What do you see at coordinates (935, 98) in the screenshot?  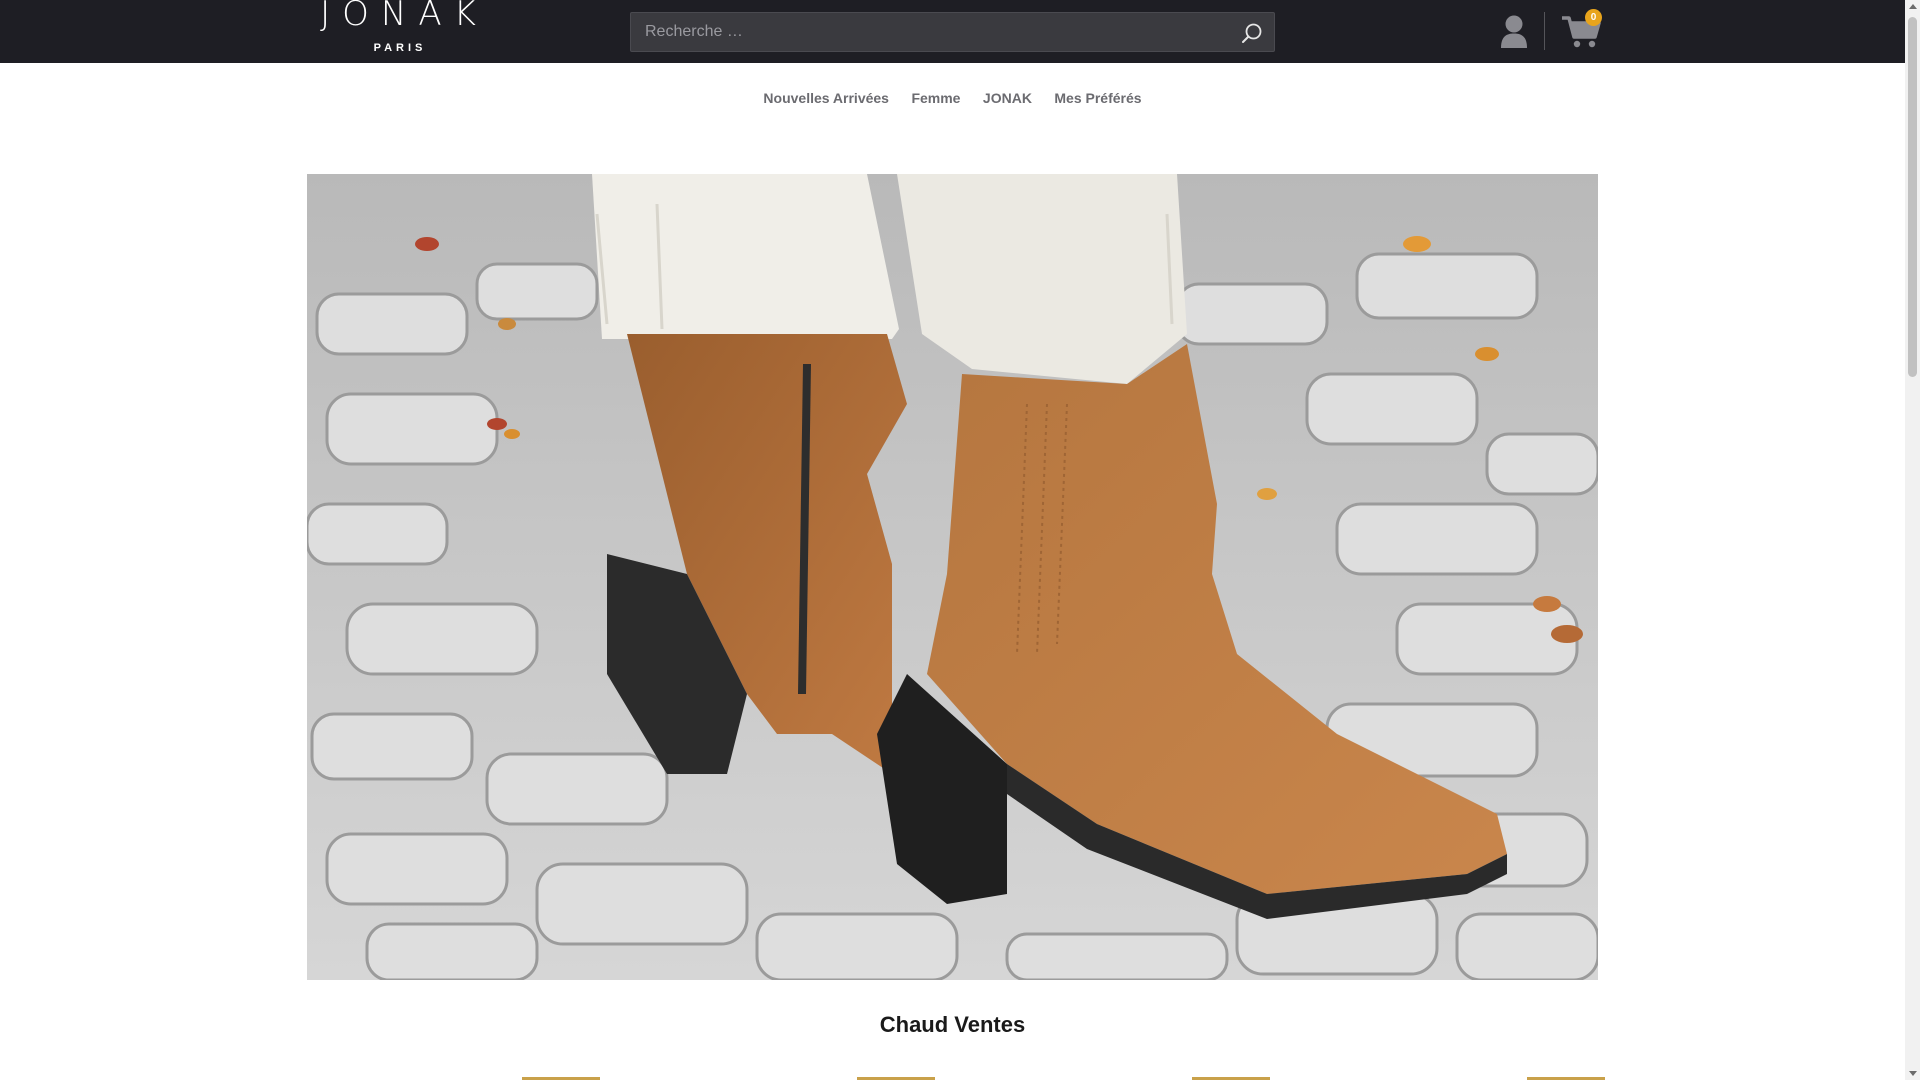 I see `nav-item-femme: Femme` at bounding box center [935, 98].